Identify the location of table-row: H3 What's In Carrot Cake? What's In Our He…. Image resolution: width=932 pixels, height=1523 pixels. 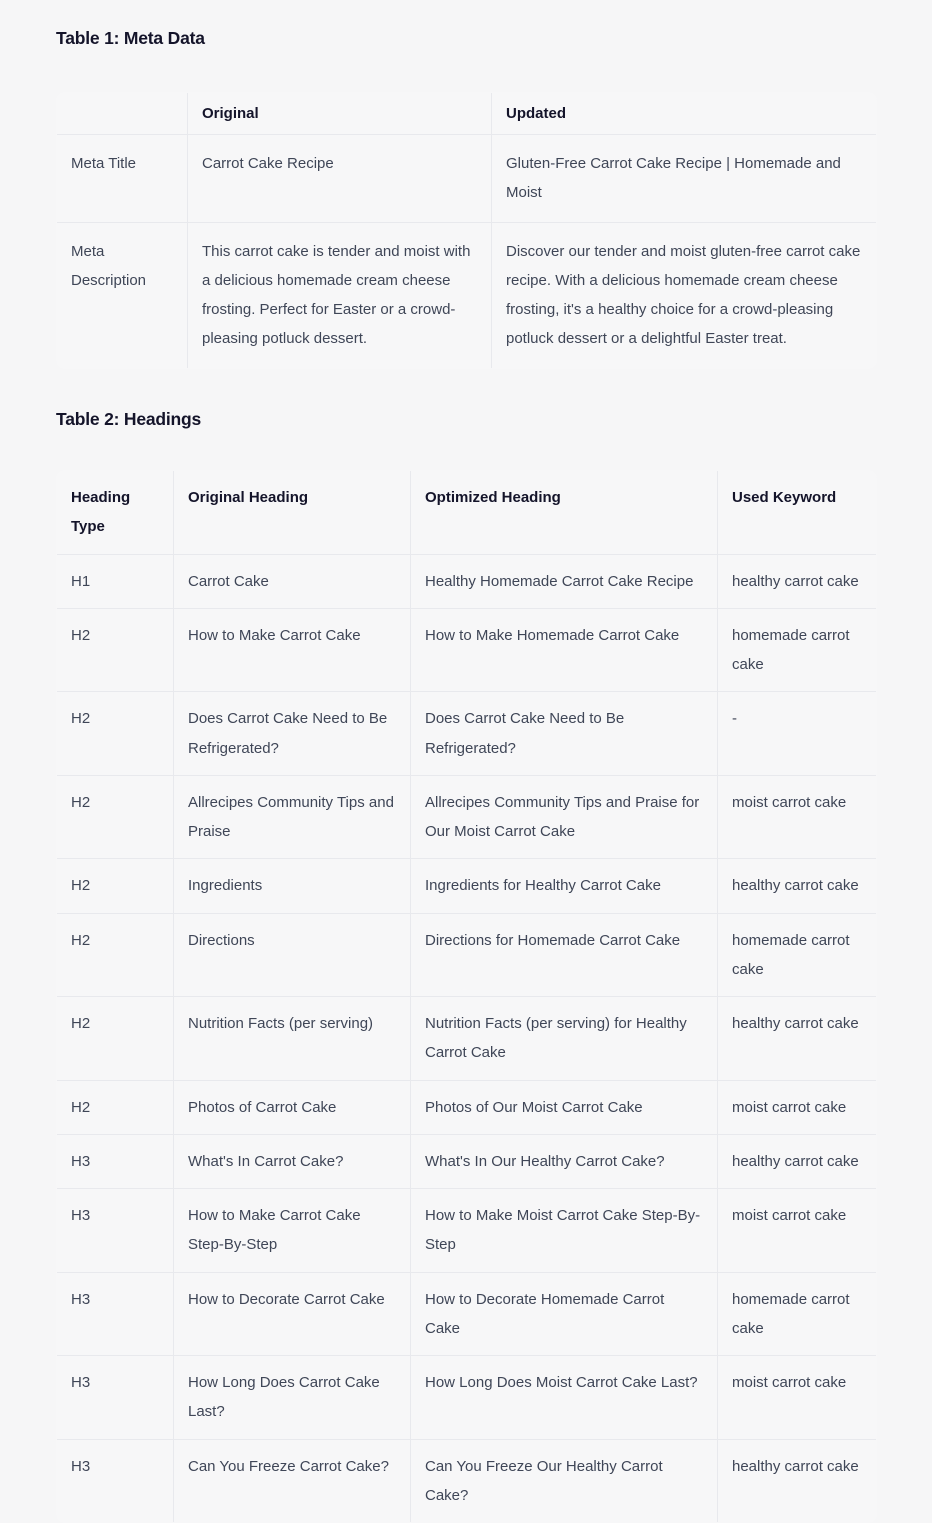
(466, 1162).